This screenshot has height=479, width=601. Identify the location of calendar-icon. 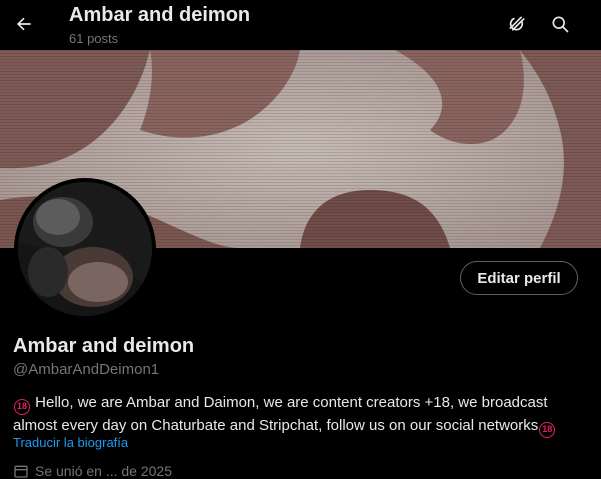
(21, 471).